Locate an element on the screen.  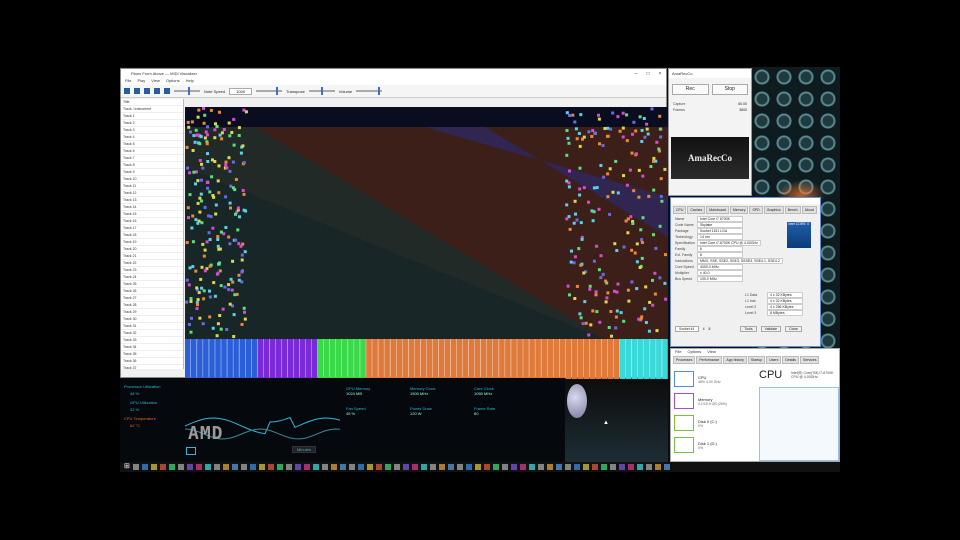
track-list-item: Track 34 is located at coordinates (152, 347).